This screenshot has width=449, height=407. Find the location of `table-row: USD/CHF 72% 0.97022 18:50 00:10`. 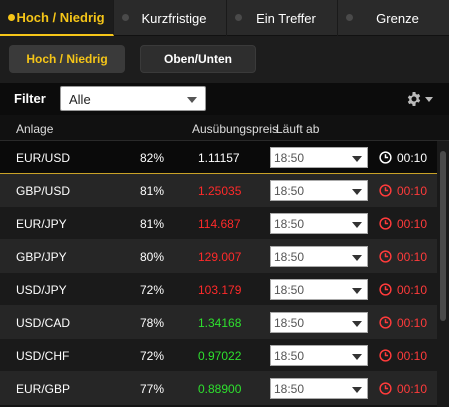

table-row: USD/CHF 72% 0.97022 18:50 00:10 is located at coordinates (218, 355).